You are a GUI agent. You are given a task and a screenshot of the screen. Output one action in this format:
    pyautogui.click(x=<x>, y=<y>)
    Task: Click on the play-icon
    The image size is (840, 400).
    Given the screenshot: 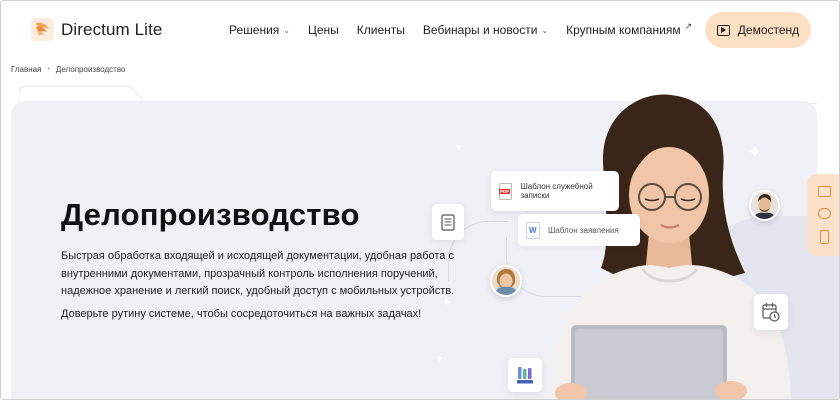 What is the action you would take?
    pyautogui.click(x=723, y=30)
    